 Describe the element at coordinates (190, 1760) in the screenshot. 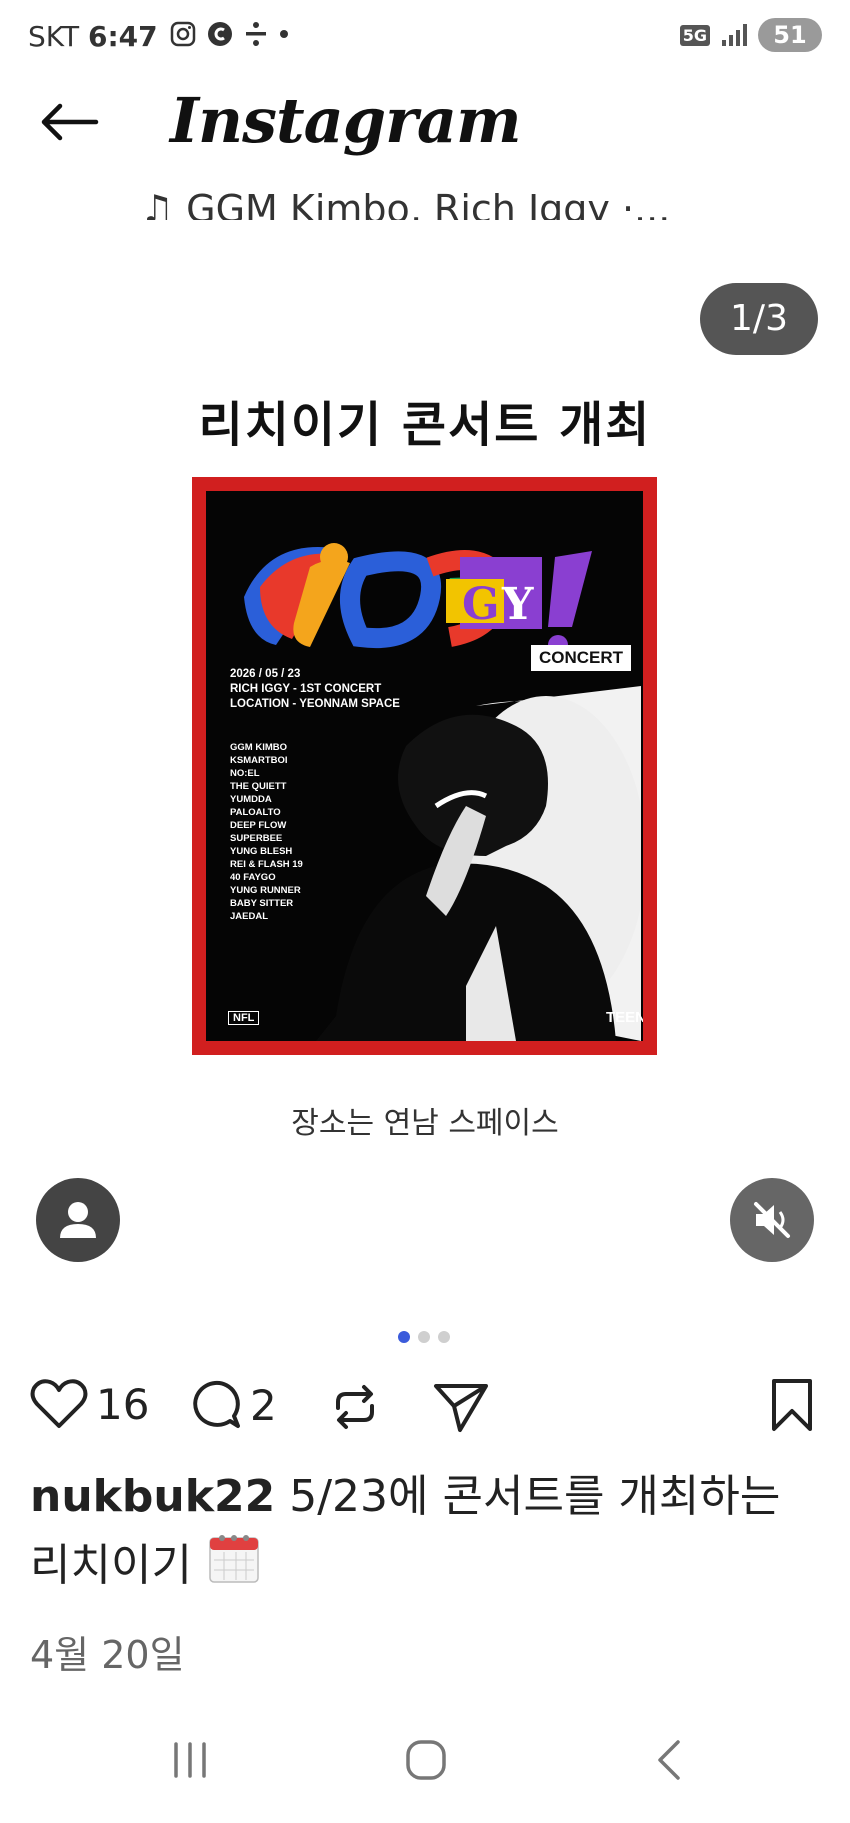

I see `recent-apps-icon` at that location.